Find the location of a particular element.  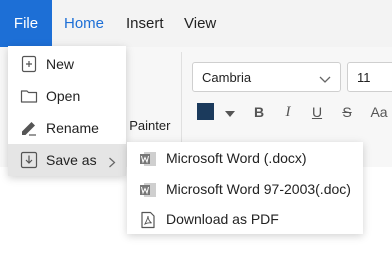

change-case-button: Aa is located at coordinates (379, 112).